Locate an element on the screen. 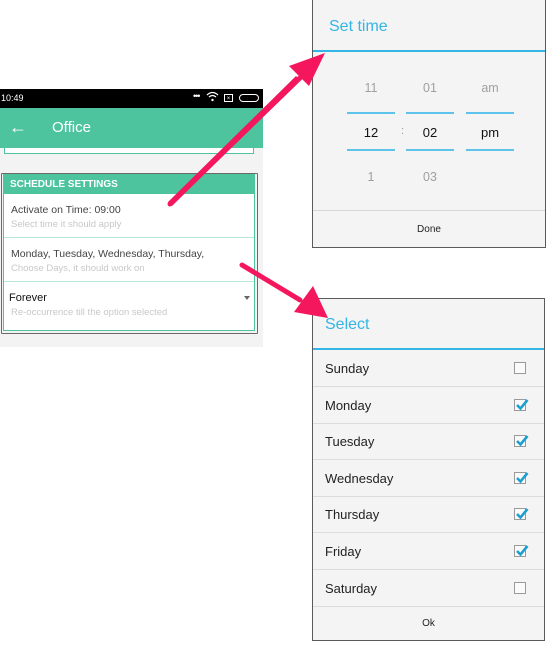 Image resolution: width=550 pixels, height=645 pixels. ampm-picker: am pm is located at coordinates (490, 100).